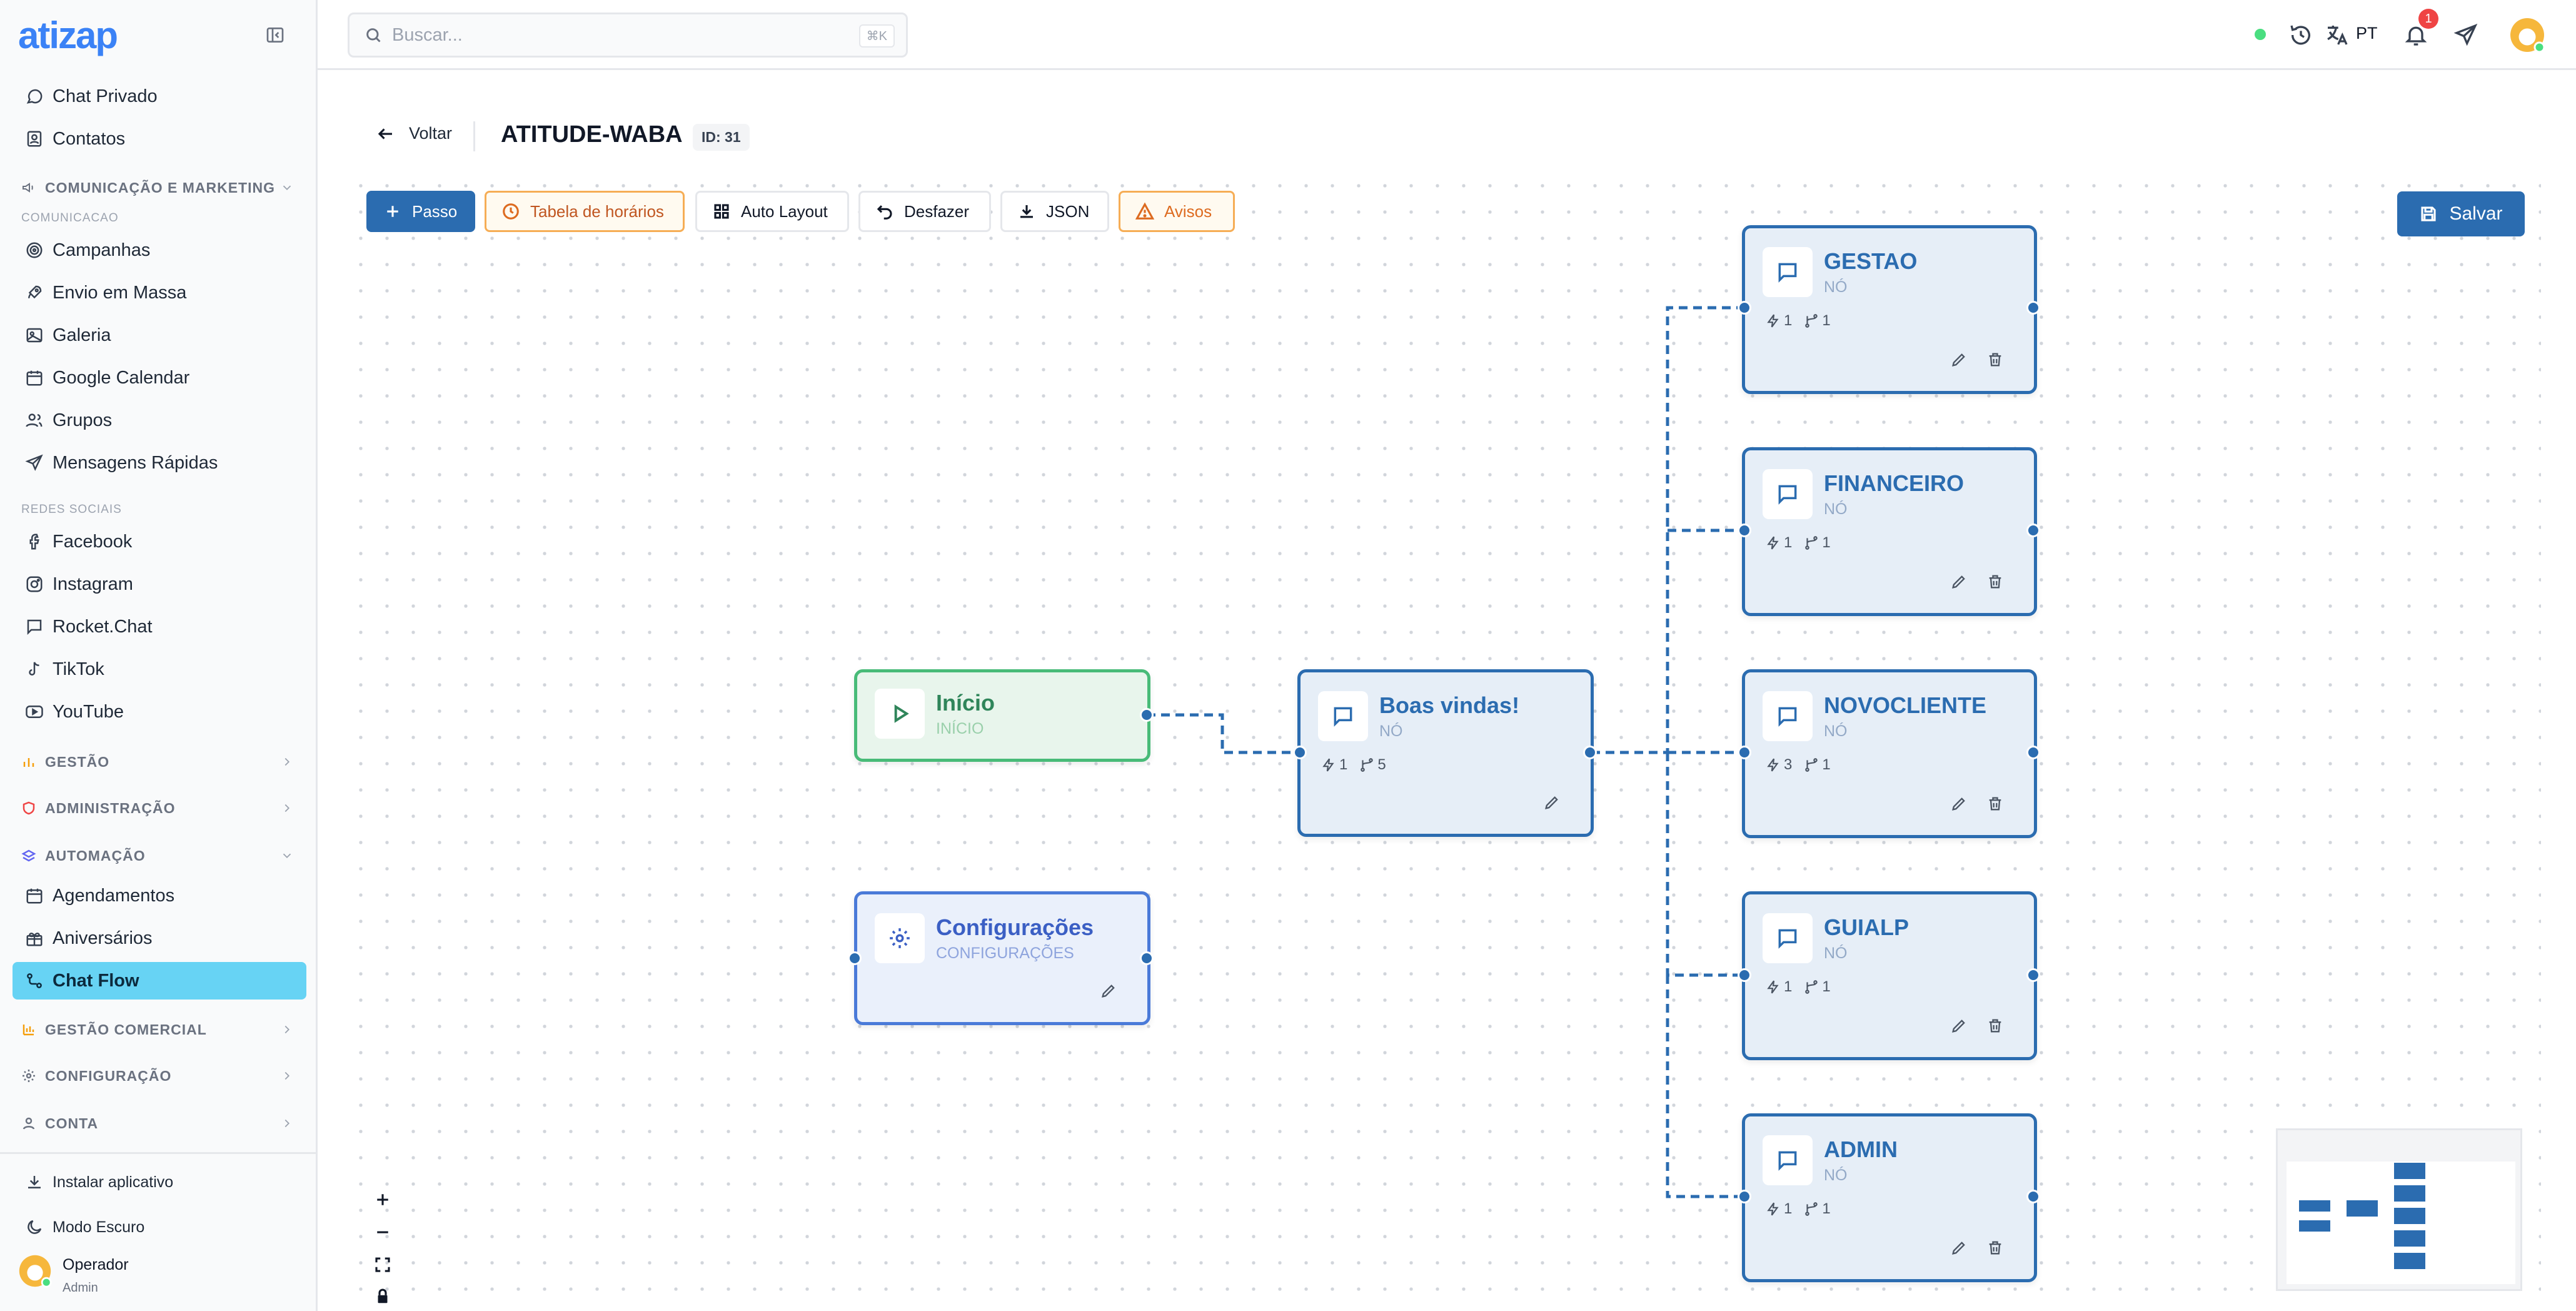 This screenshot has height=1311, width=2576. I want to click on node-stats: 3 1, so click(1798, 765).